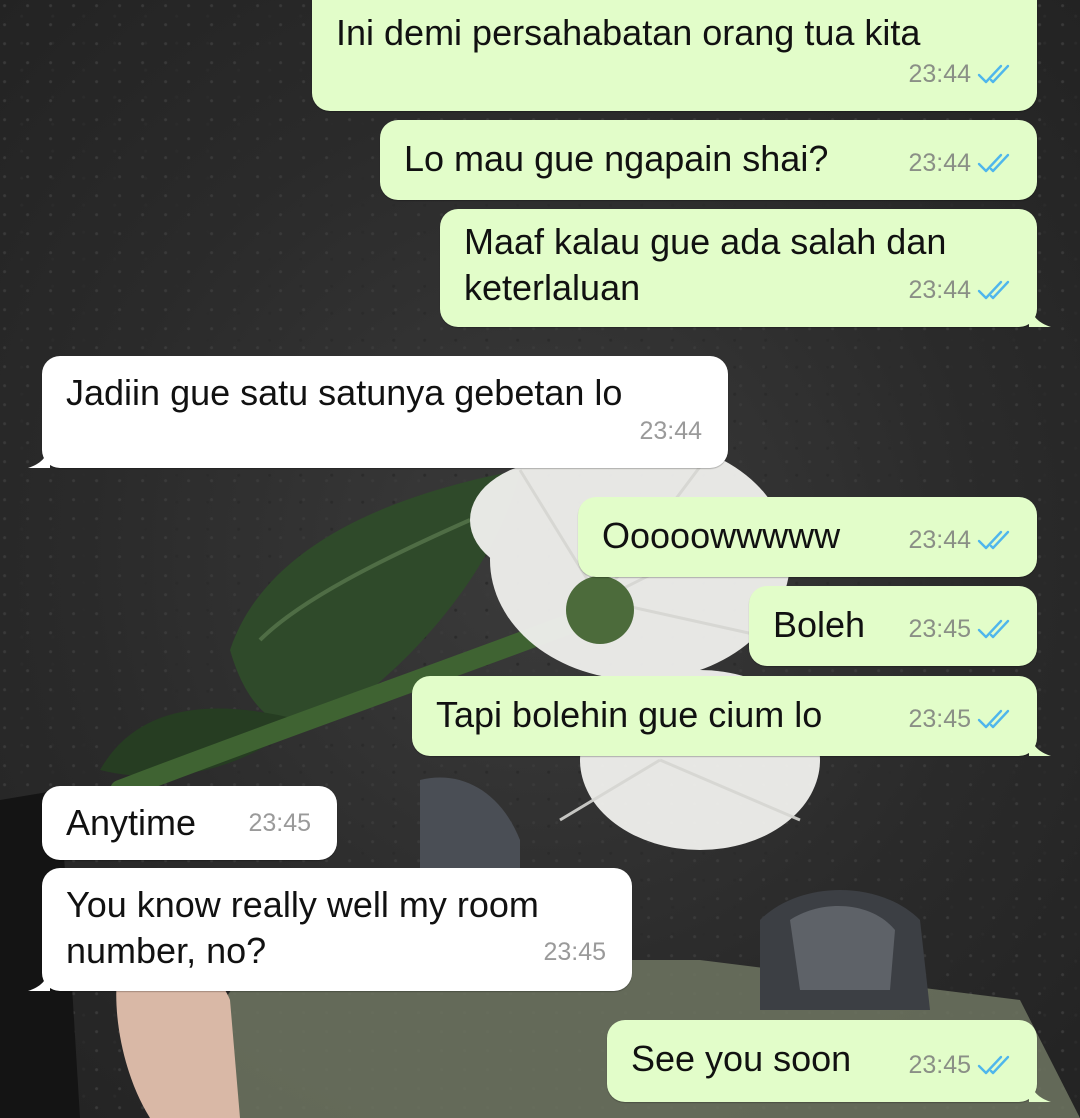  What do you see at coordinates (829, 1061) in the screenshot?
I see `message-bubble-outgoing: See you soon 23:45` at bounding box center [829, 1061].